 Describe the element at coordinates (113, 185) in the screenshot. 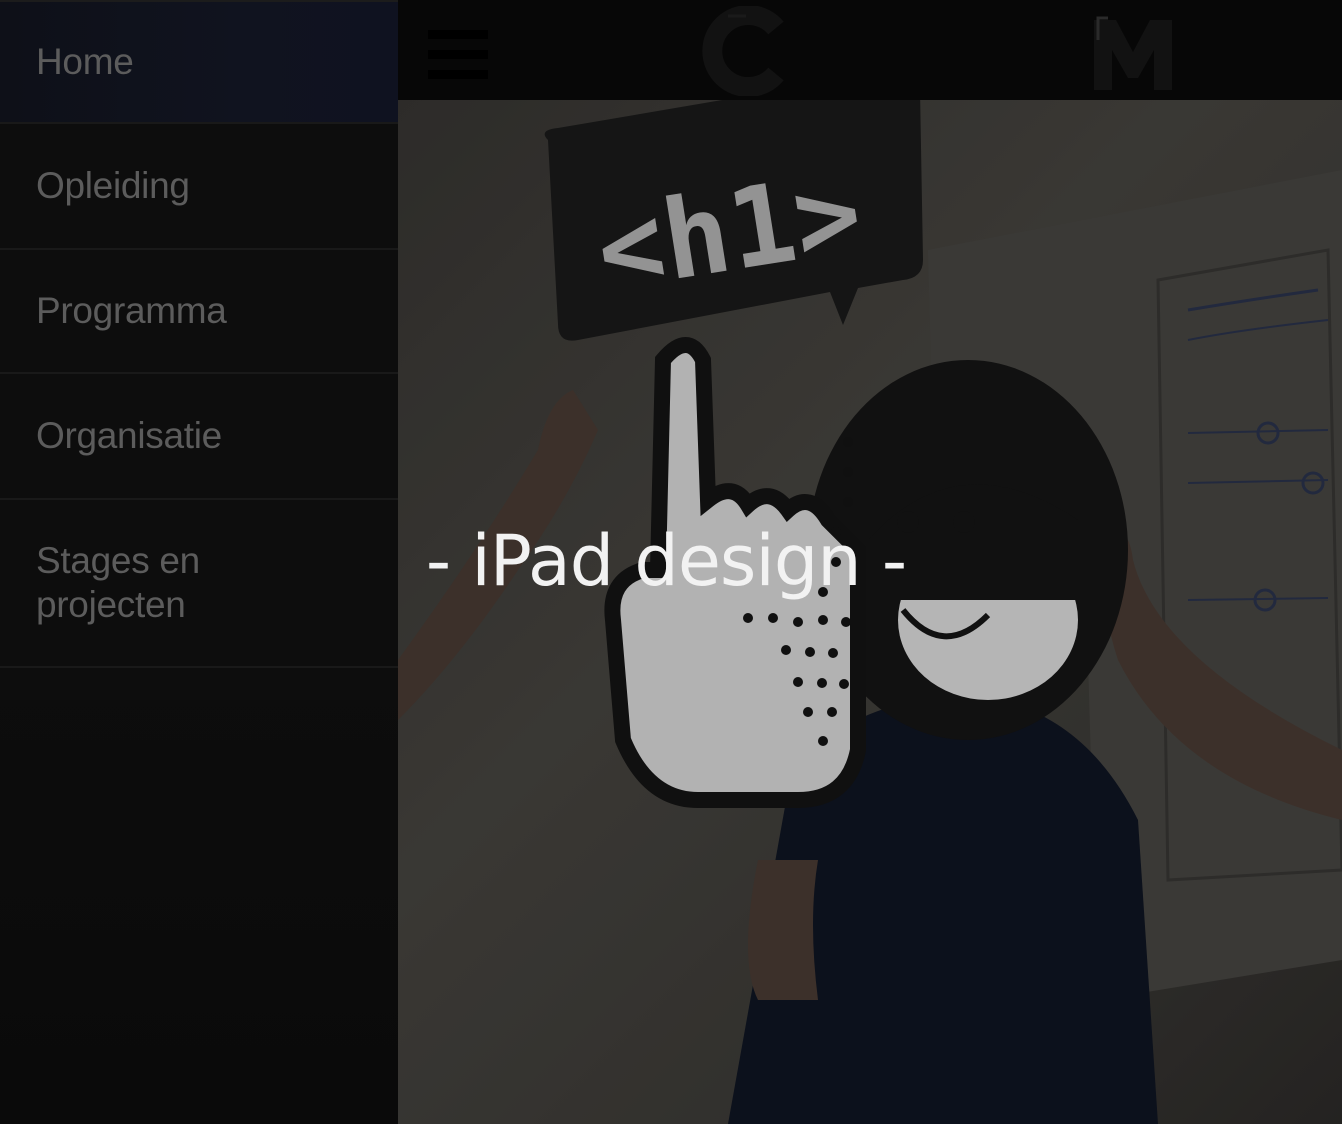

I see `sidebar-item-label: Opleiding` at that location.